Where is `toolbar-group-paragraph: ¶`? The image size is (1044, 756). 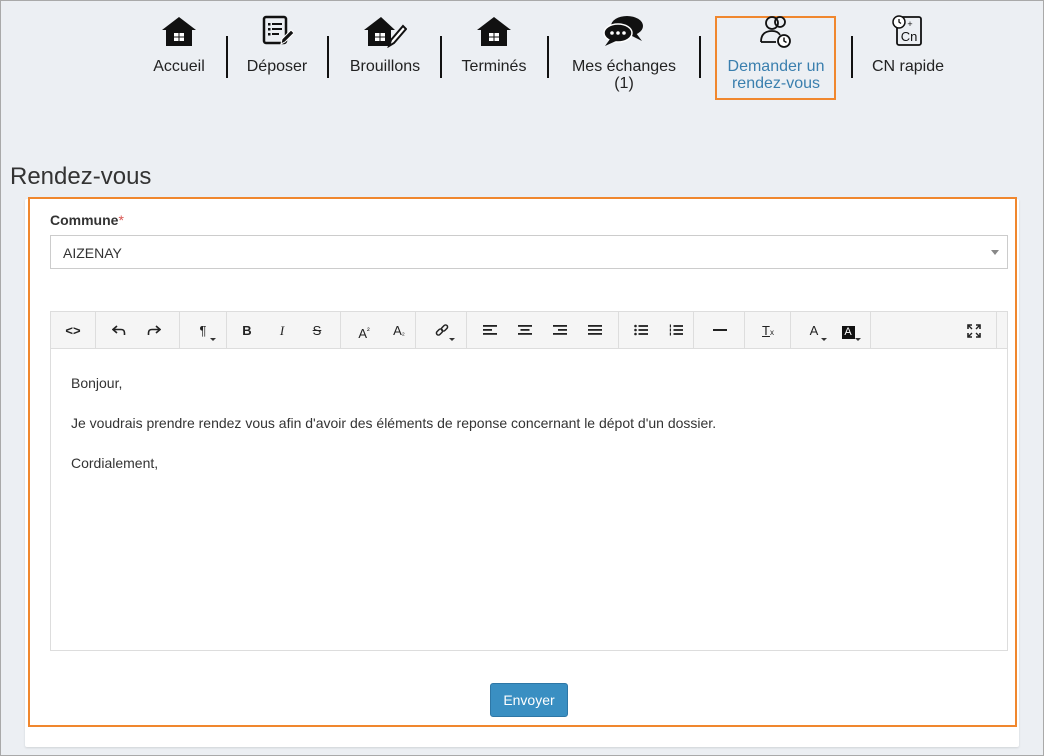
toolbar-group-paragraph: ¶ is located at coordinates (203, 330).